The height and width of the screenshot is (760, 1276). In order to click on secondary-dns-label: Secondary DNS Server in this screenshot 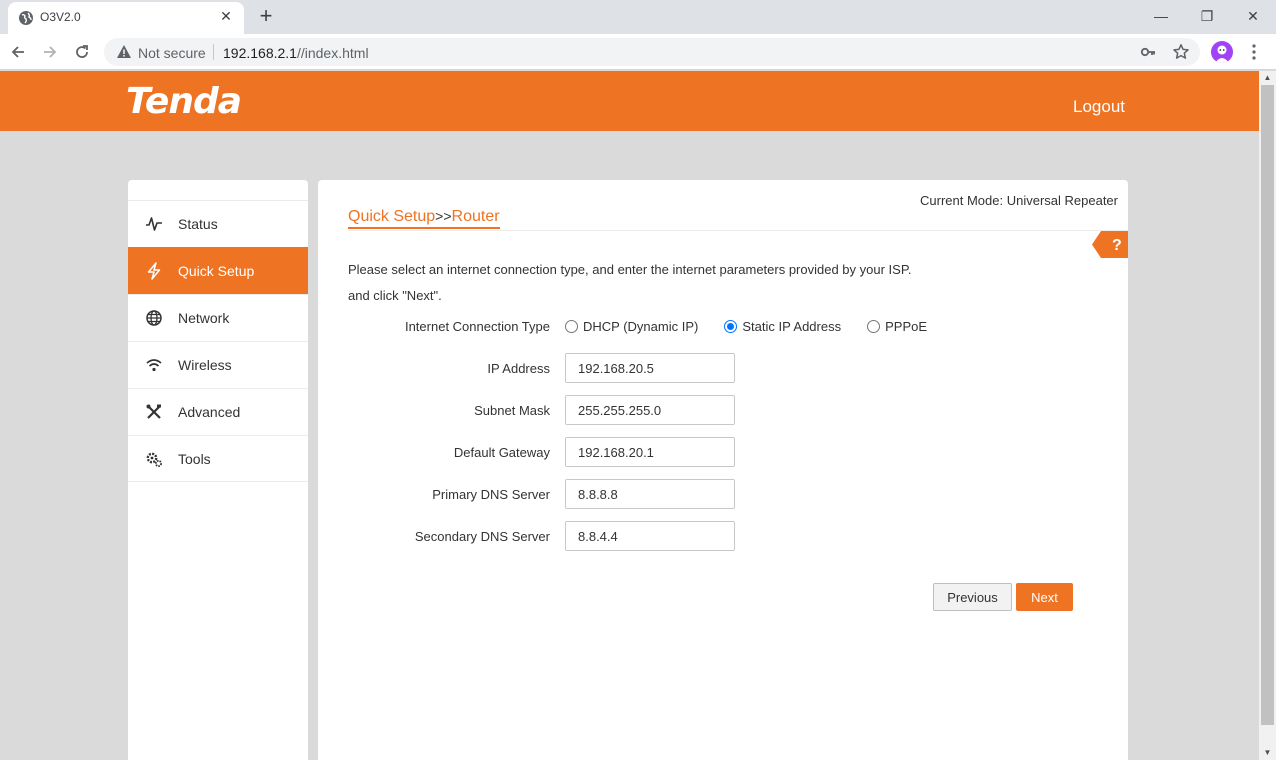, I will do `click(482, 536)`.